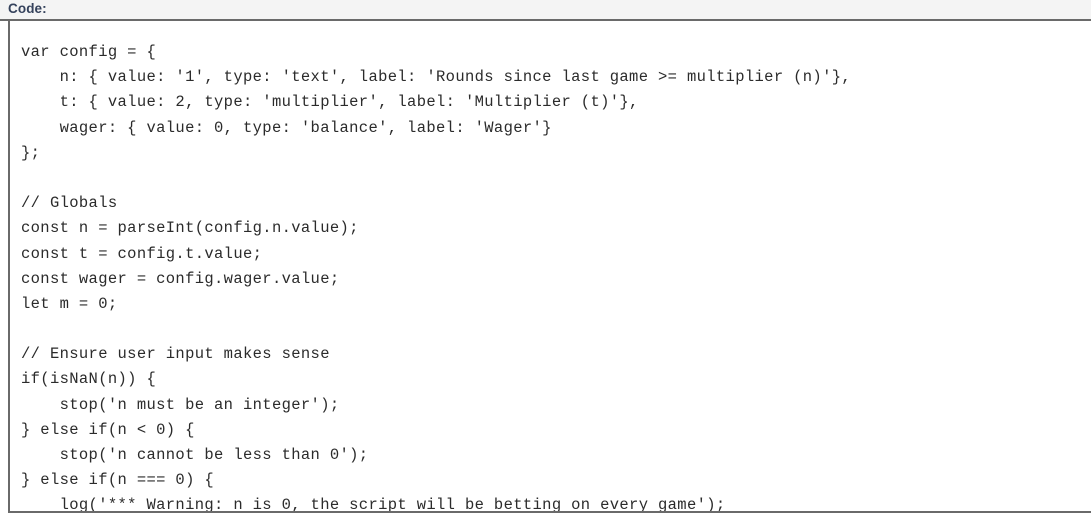 The width and height of the screenshot is (1091, 525). What do you see at coordinates (195, 455) in the screenshot?
I see `code-line: stop('n cannot be less than 0');` at bounding box center [195, 455].